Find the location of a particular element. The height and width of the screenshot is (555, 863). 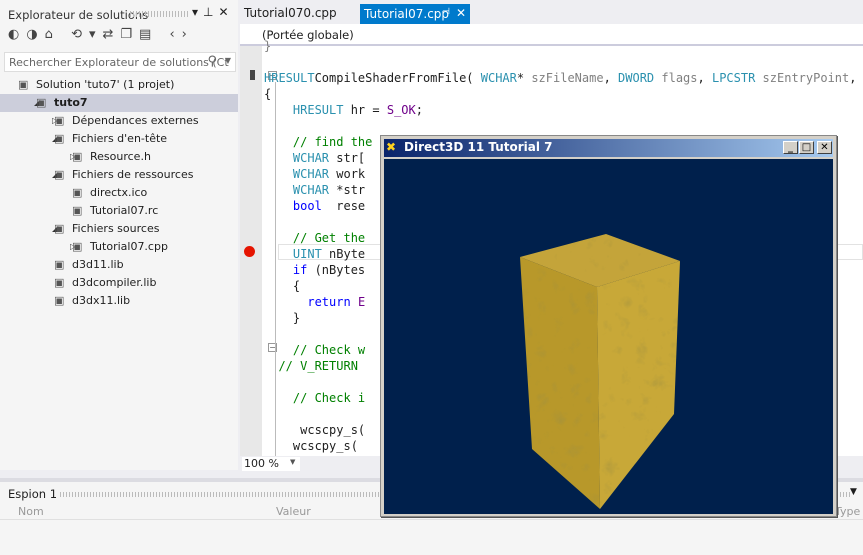

code-token: UINT is located at coordinates (307, 254).